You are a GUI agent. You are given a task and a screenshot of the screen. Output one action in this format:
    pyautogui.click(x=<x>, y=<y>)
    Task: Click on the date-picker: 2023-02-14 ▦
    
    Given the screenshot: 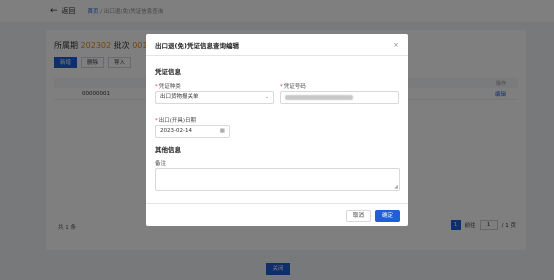 What is the action you would take?
    pyautogui.click(x=192, y=131)
    